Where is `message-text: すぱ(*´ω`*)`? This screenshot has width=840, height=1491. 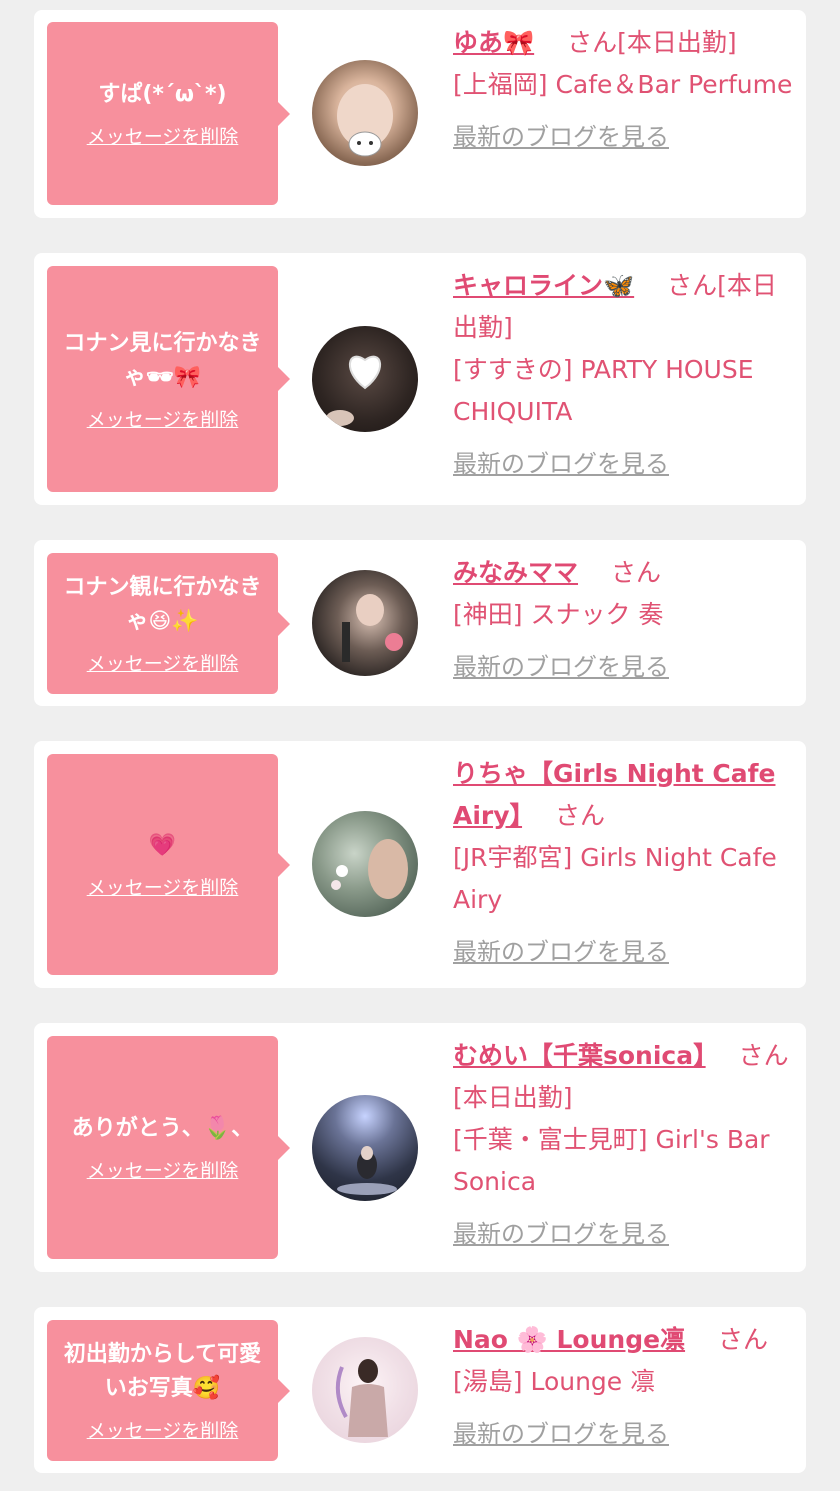 message-text: すぱ(*´ω`*) is located at coordinates (162, 94).